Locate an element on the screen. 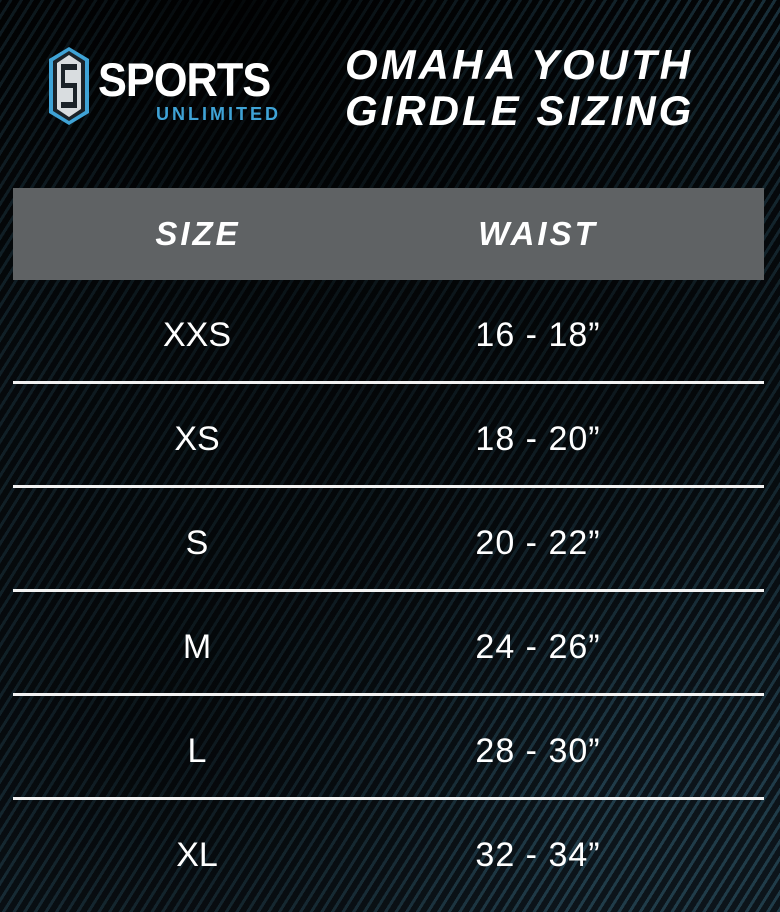 This screenshot has width=780, height=912. table-row: XL 32 - 34” is located at coordinates (388, 852).